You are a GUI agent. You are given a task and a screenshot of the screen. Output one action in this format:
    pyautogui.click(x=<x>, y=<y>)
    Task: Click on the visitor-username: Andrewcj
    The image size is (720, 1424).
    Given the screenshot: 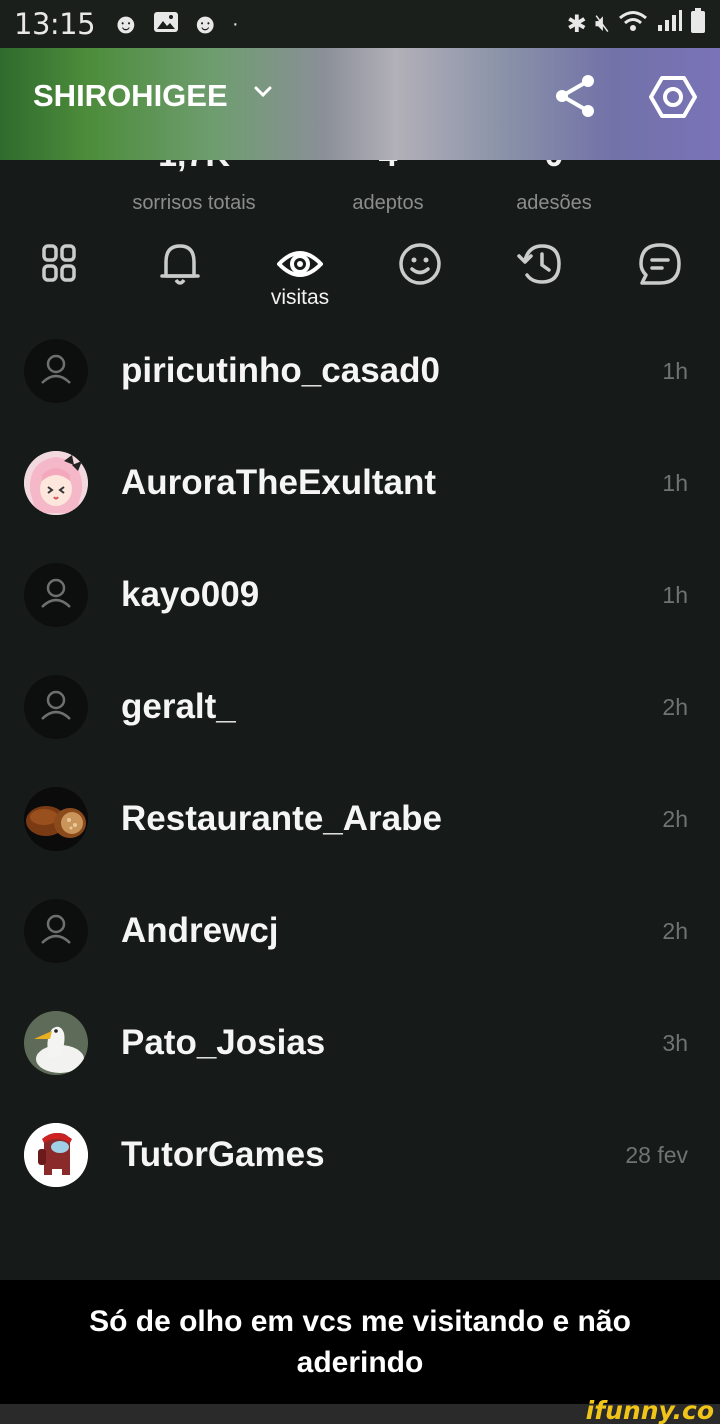 What is the action you would take?
    pyautogui.click(x=200, y=931)
    